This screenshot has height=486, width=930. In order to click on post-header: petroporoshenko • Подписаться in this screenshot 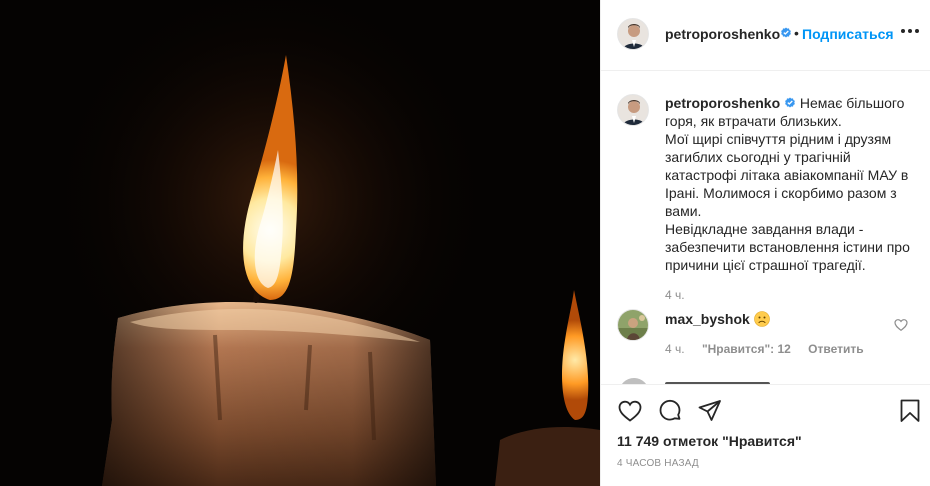, I will do `click(765, 35)`.